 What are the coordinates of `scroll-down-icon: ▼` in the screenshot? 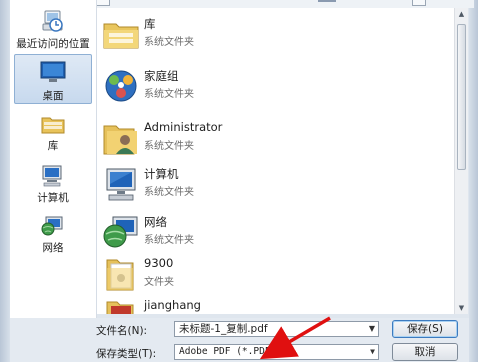 It's located at (461, 308).